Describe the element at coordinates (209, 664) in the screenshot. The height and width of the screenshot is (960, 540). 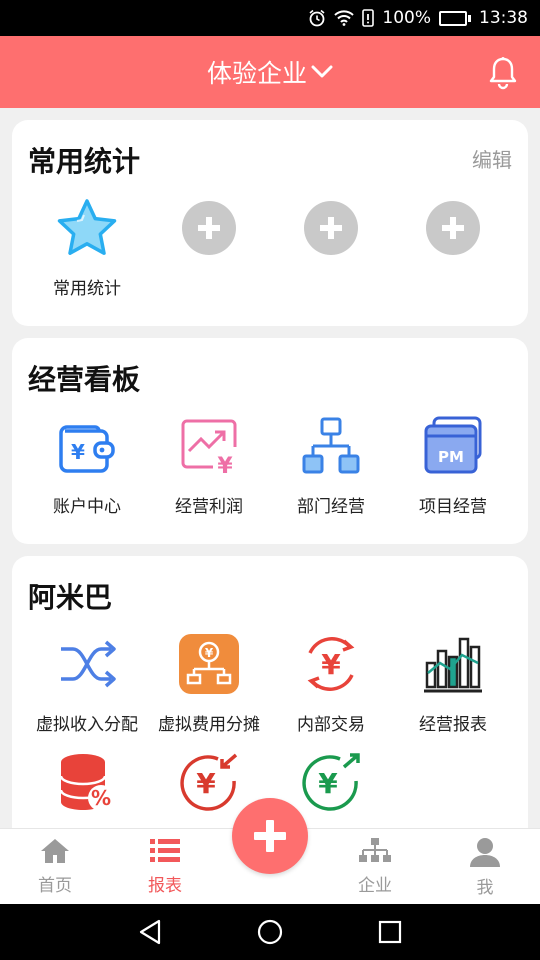
I see `cost-split-icon: ¥` at that location.